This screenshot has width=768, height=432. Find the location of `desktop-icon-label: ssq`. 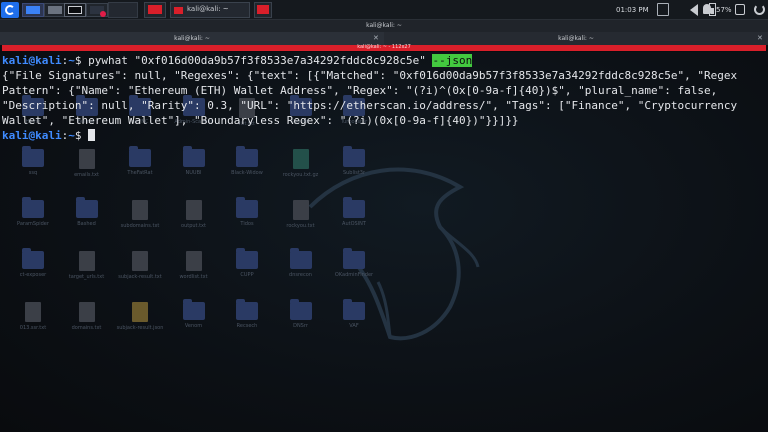

desktop-icon-label: ssq is located at coordinates (33, 173).